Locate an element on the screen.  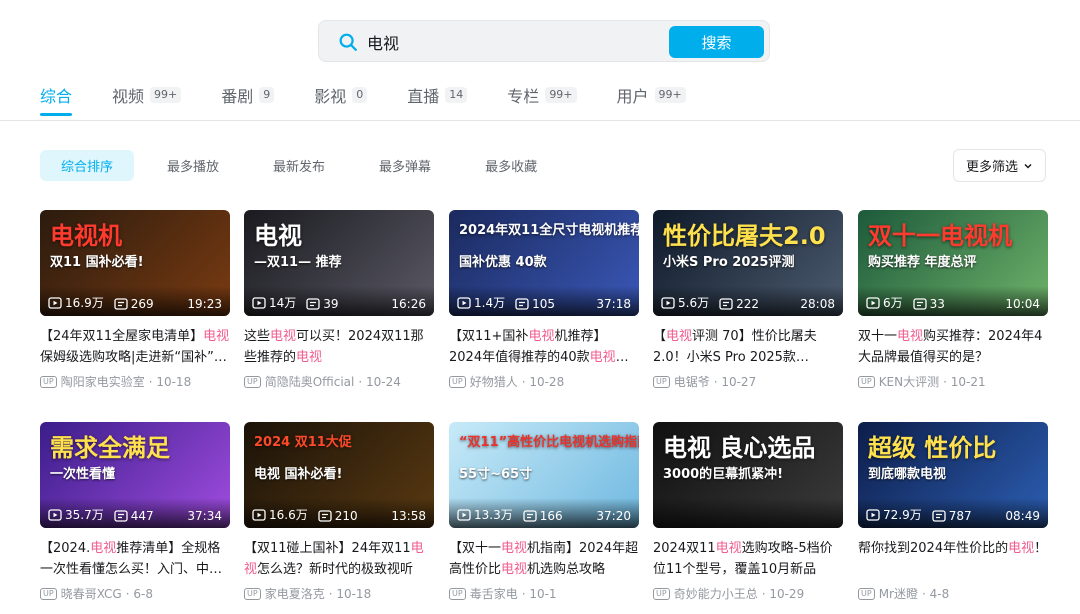
sort-option-1: 最多播放 is located at coordinates (193, 165).